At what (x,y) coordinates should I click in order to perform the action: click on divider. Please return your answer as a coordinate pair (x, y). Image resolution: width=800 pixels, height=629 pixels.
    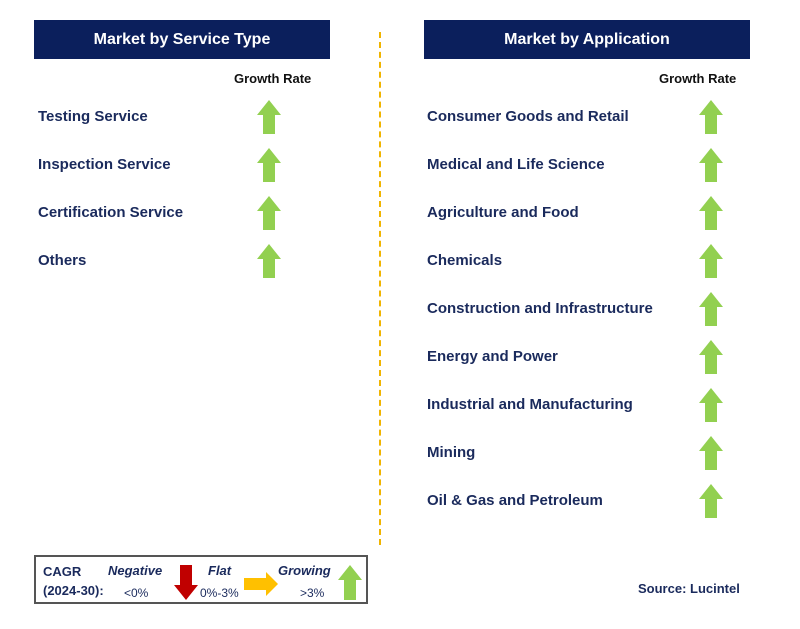
    Looking at the image, I should click on (380, 288).